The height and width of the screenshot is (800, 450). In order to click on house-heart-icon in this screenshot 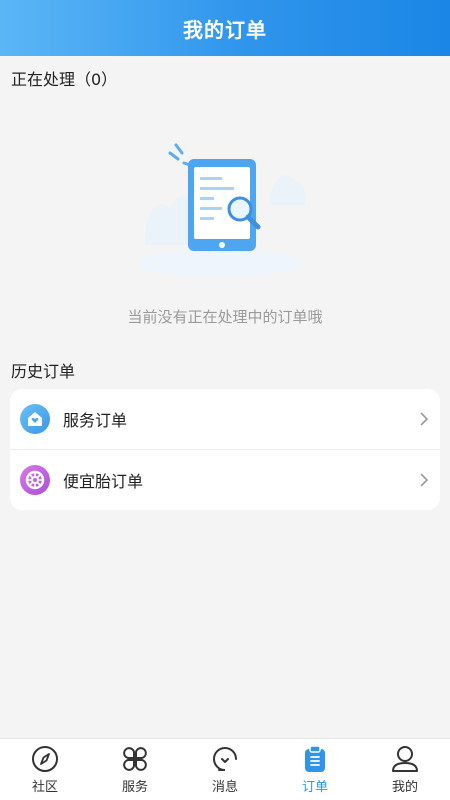, I will do `click(35, 419)`.